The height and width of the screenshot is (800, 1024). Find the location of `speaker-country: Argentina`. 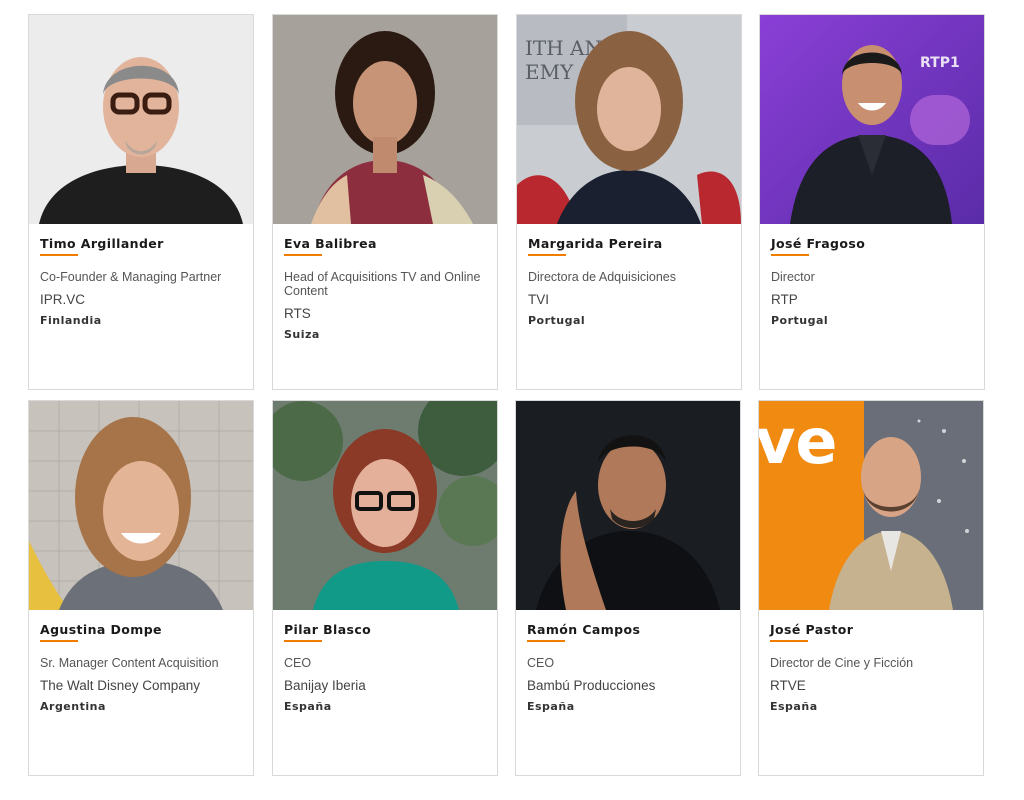

speaker-country: Argentina is located at coordinates (73, 706).